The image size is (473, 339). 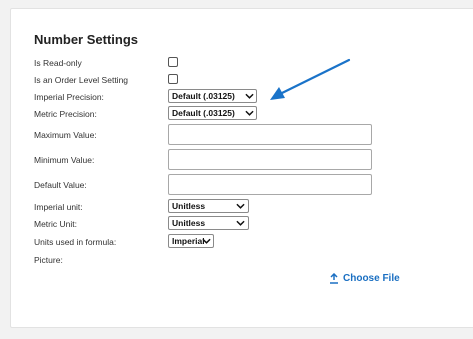 What do you see at coordinates (65, 135) in the screenshot?
I see `max-value-label: Maximum Value:` at bounding box center [65, 135].